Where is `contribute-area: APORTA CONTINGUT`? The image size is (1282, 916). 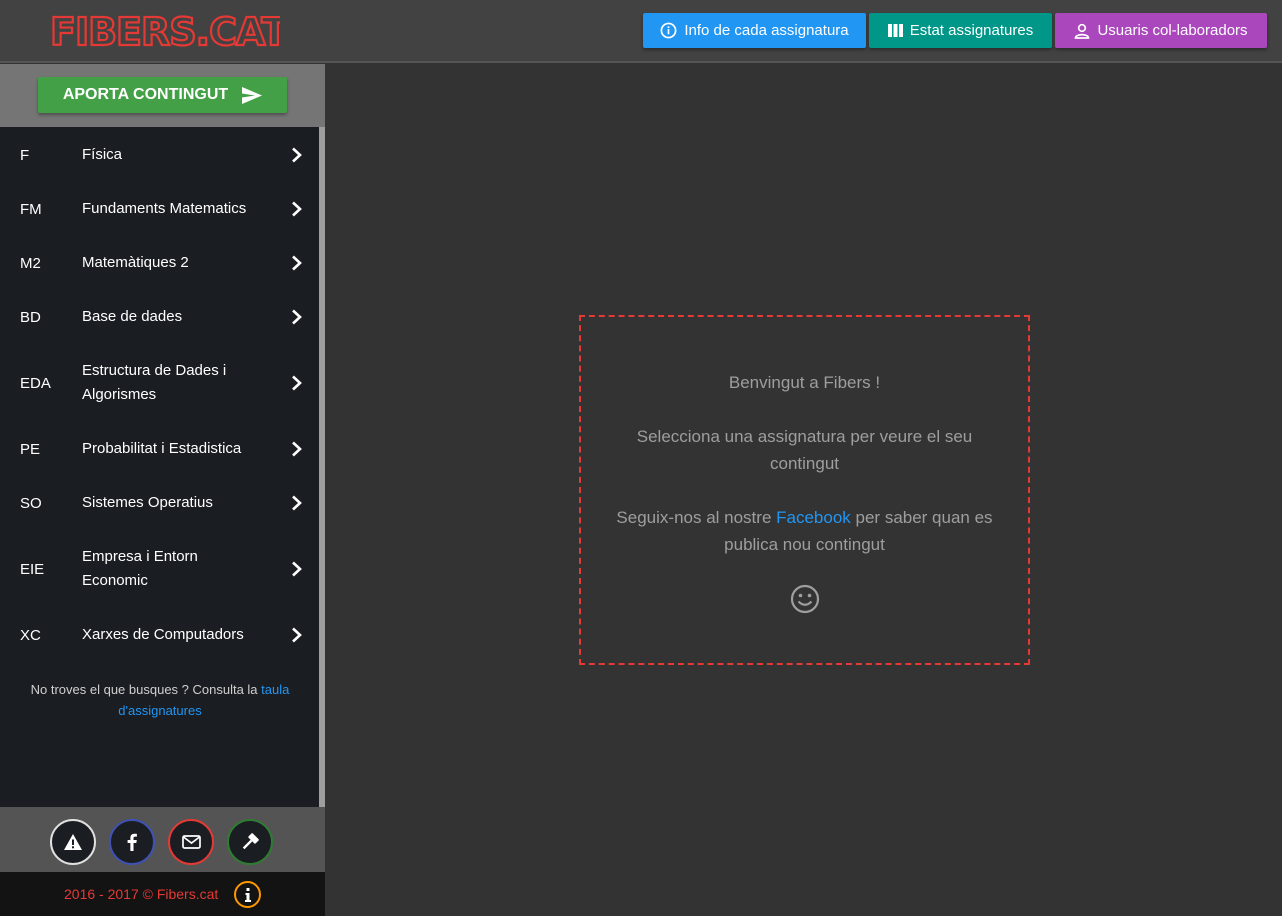 contribute-area: APORTA CONTINGUT is located at coordinates (162, 95).